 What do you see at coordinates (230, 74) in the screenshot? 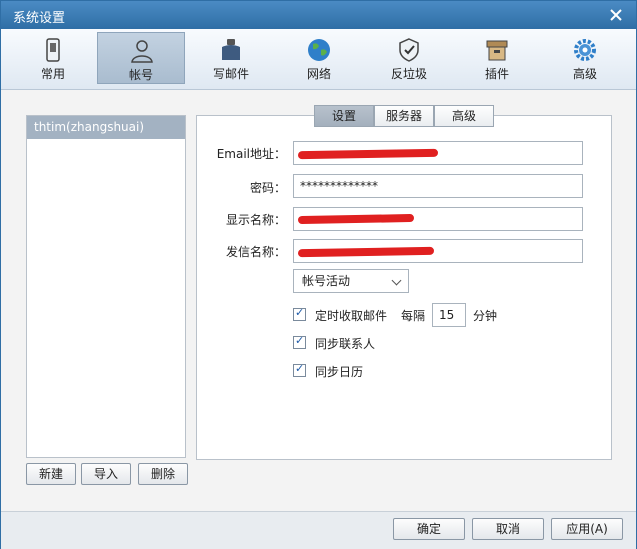
I see `toolbar-label-compose: 写邮件` at bounding box center [230, 74].